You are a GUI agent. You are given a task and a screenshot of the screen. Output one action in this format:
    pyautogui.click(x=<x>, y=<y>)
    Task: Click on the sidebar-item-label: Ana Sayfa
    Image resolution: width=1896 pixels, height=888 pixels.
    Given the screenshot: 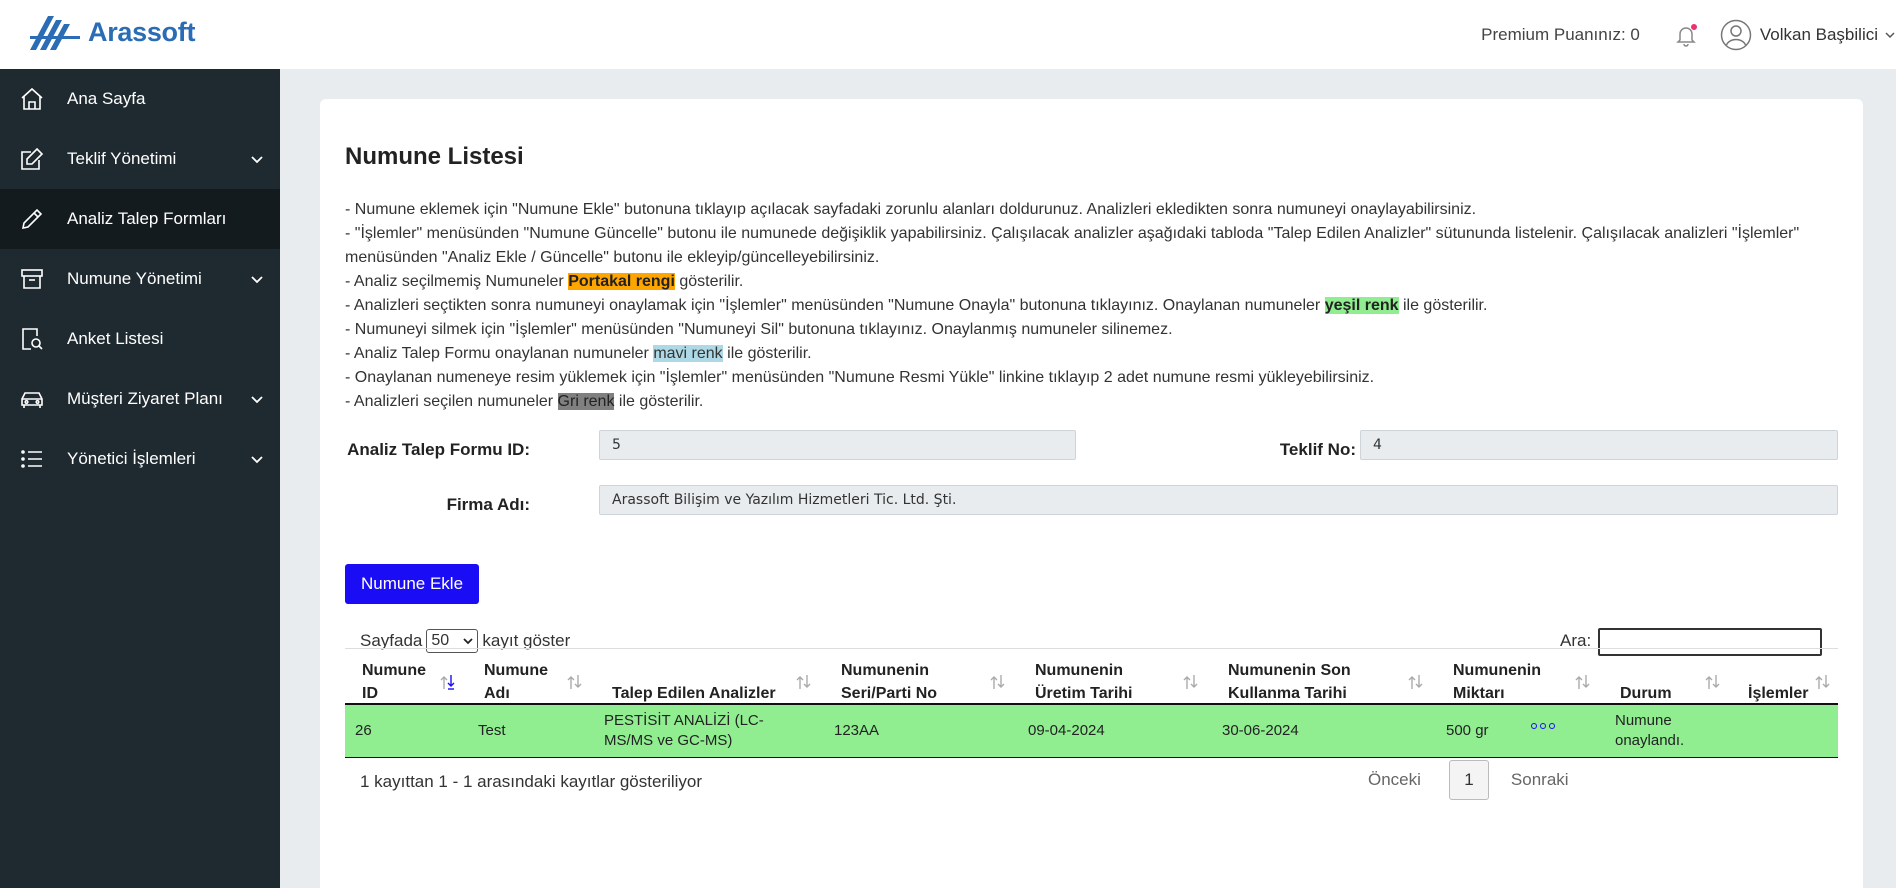 What is the action you would take?
    pyautogui.click(x=106, y=98)
    